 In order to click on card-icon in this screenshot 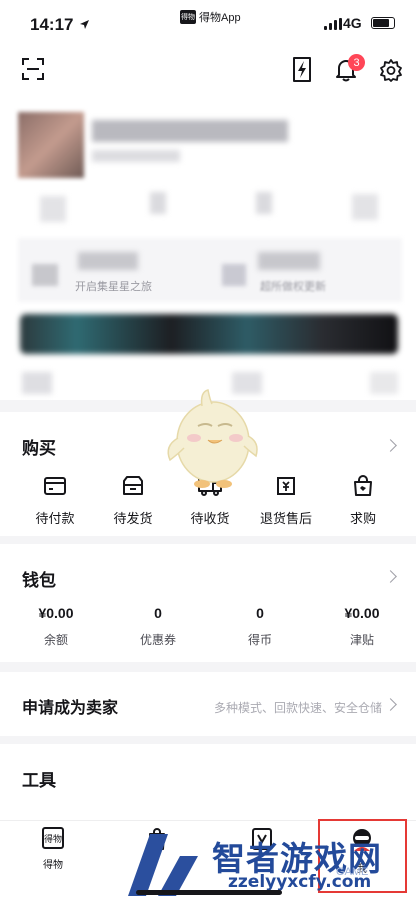, I will do `click(55, 486)`.